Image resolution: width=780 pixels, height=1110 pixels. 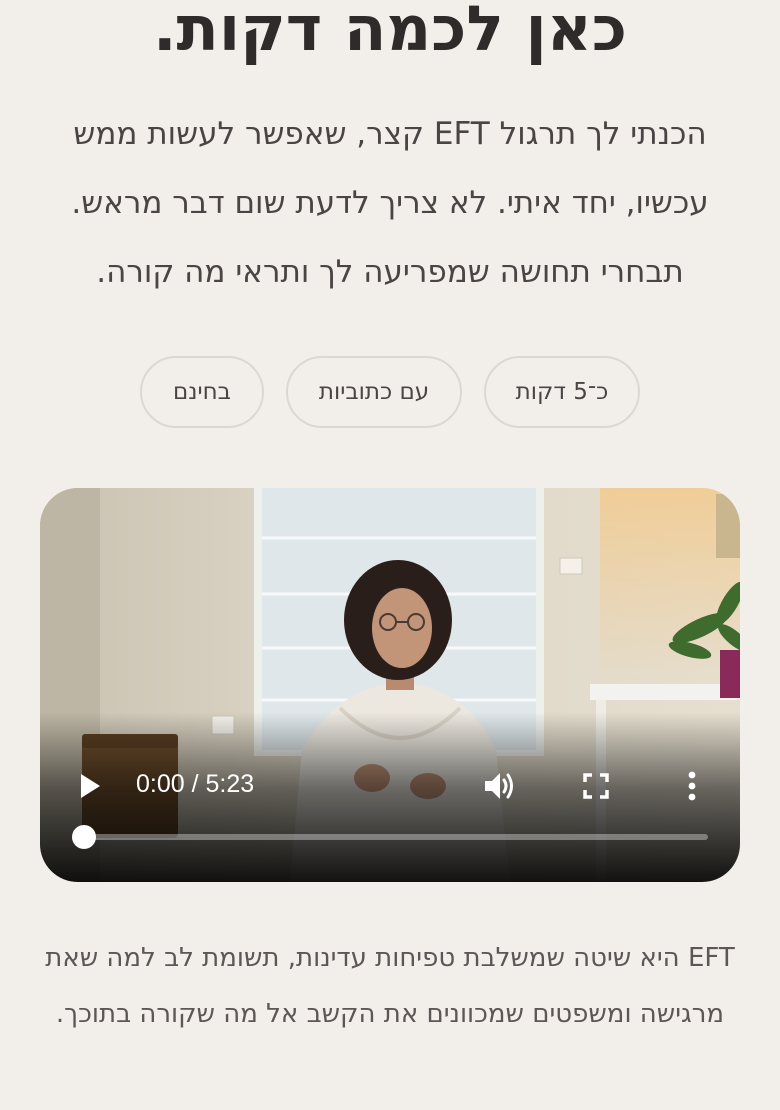 I want to click on feature-chips: כ־5 דקות עם כתוביות בחינם, so click(x=390, y=392).